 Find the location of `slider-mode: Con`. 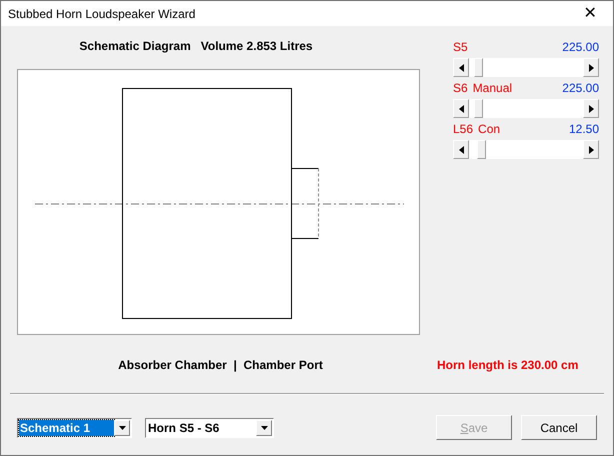

slider-mode: Con is located at coordinates (489, 129).